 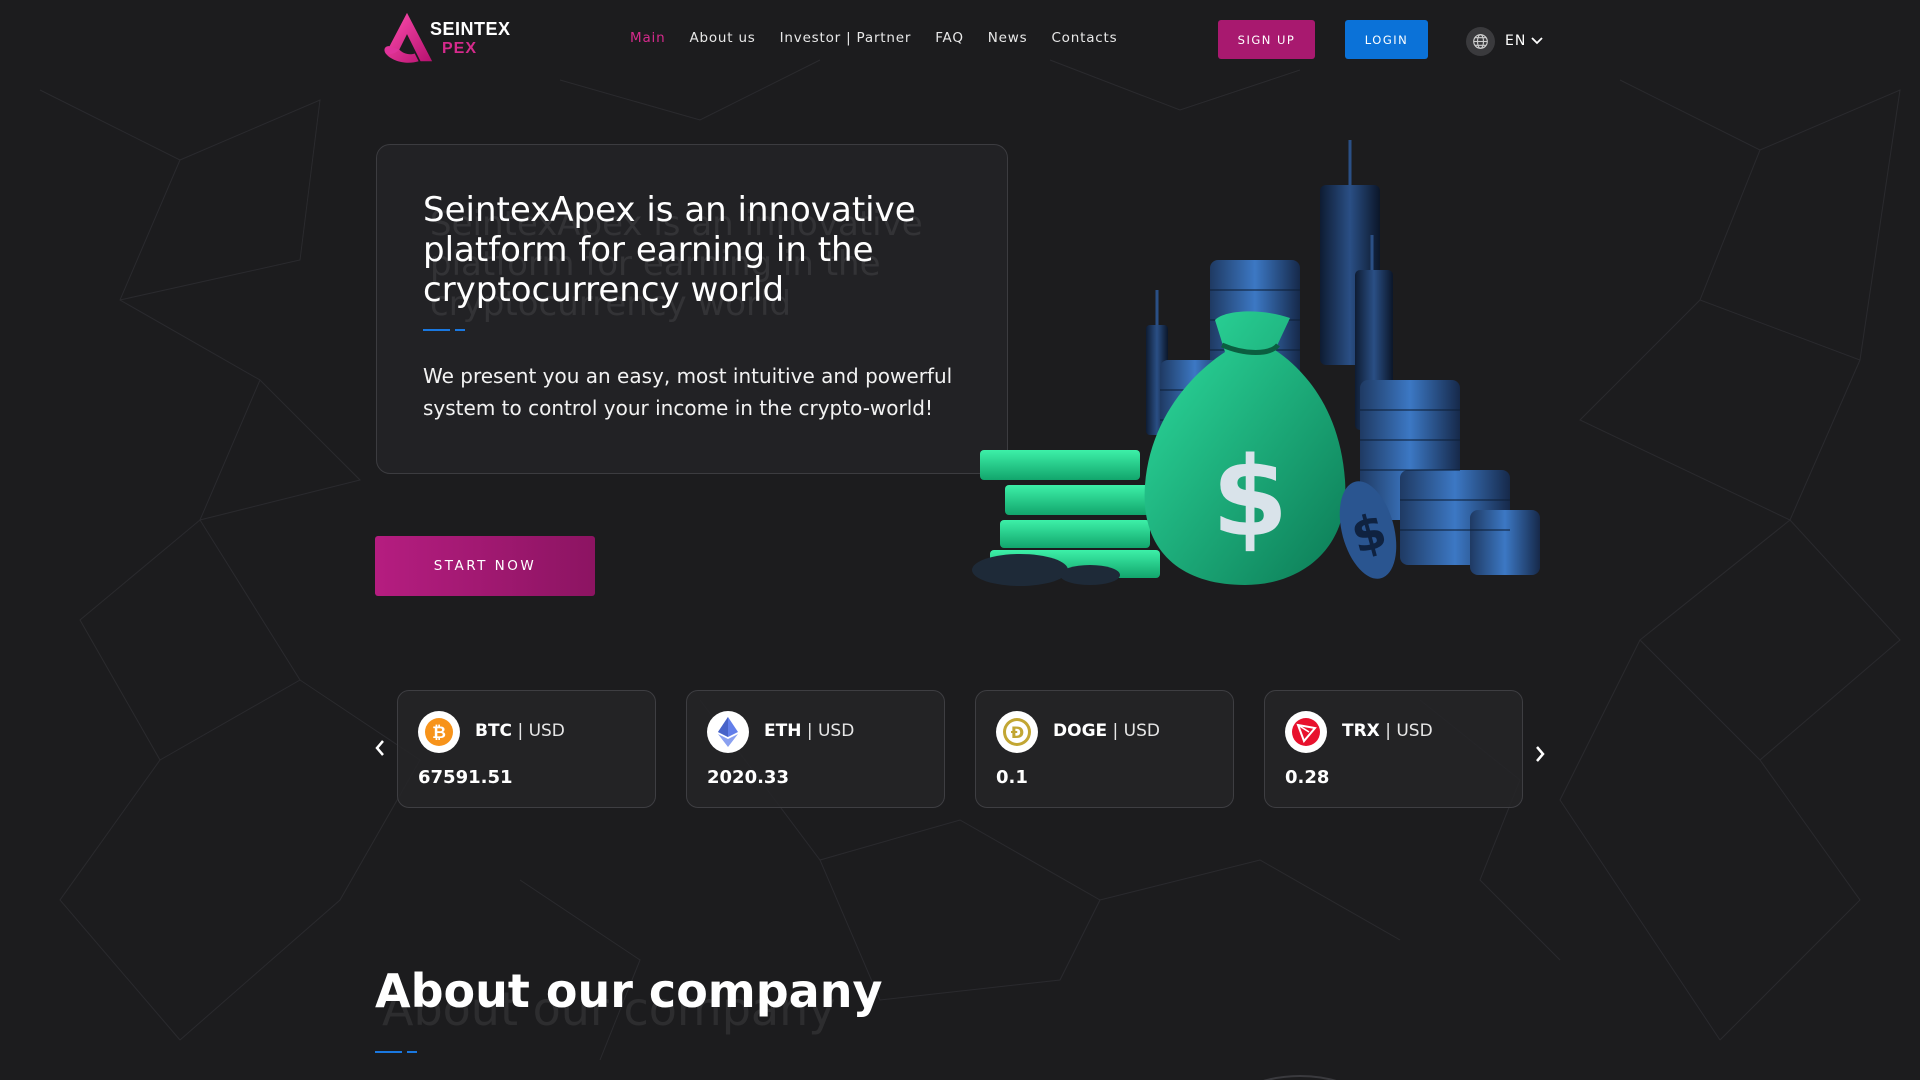 What do you see at coordinates (1104, 749) in the screenshot?
I see `ticker-card-doge: Ð DOGE | USD 0.1` at bounding box center [1104, 749].